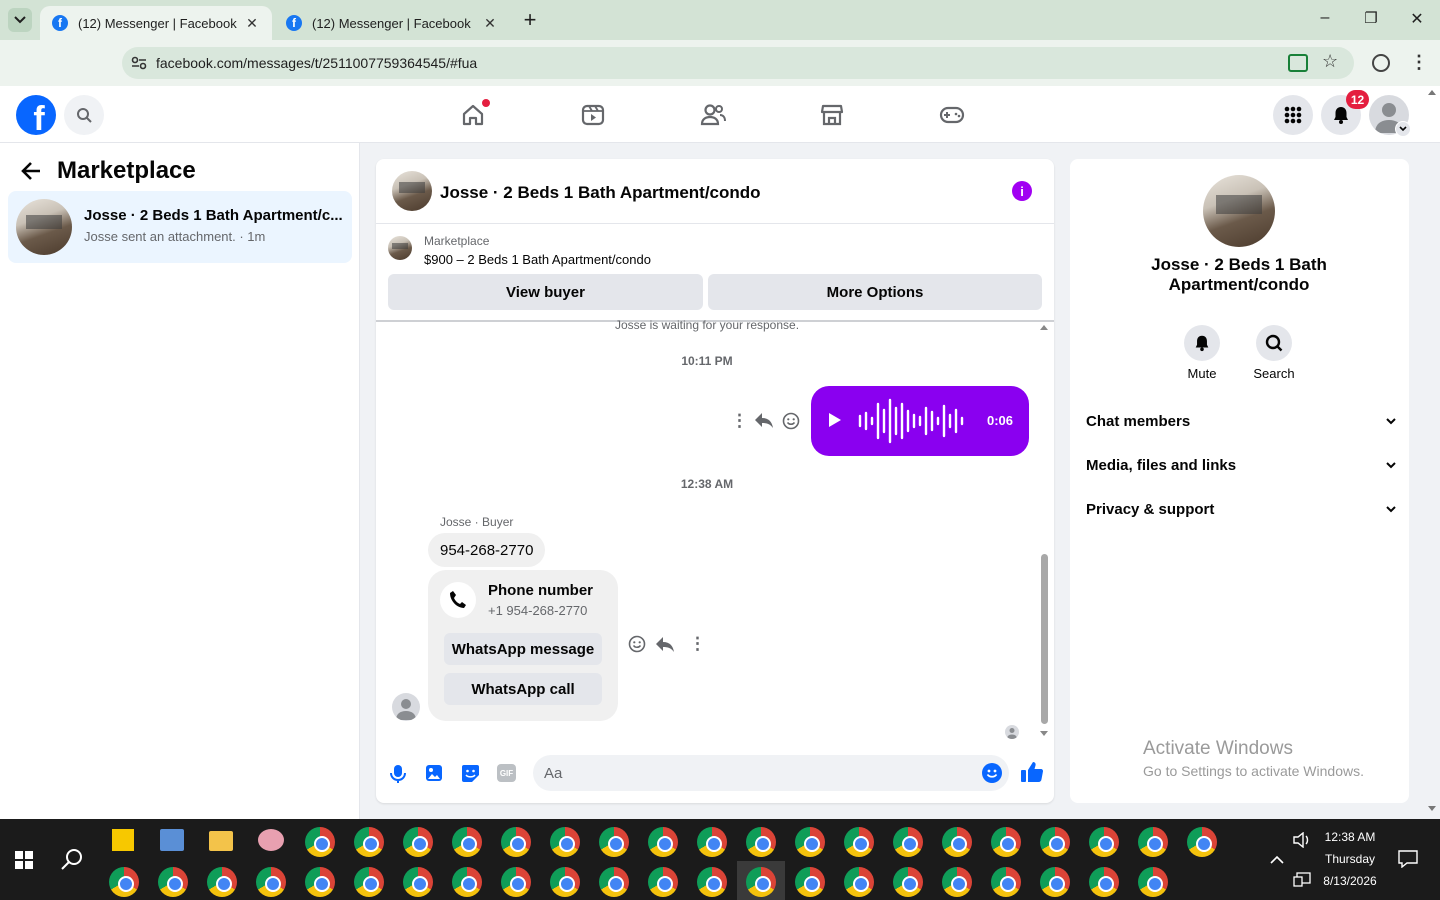 The height and width of the screenshot is (900, 1440). Describe the element at coordinates (1274, 353) in the screenshot. I see `search-button: Search` at that location.